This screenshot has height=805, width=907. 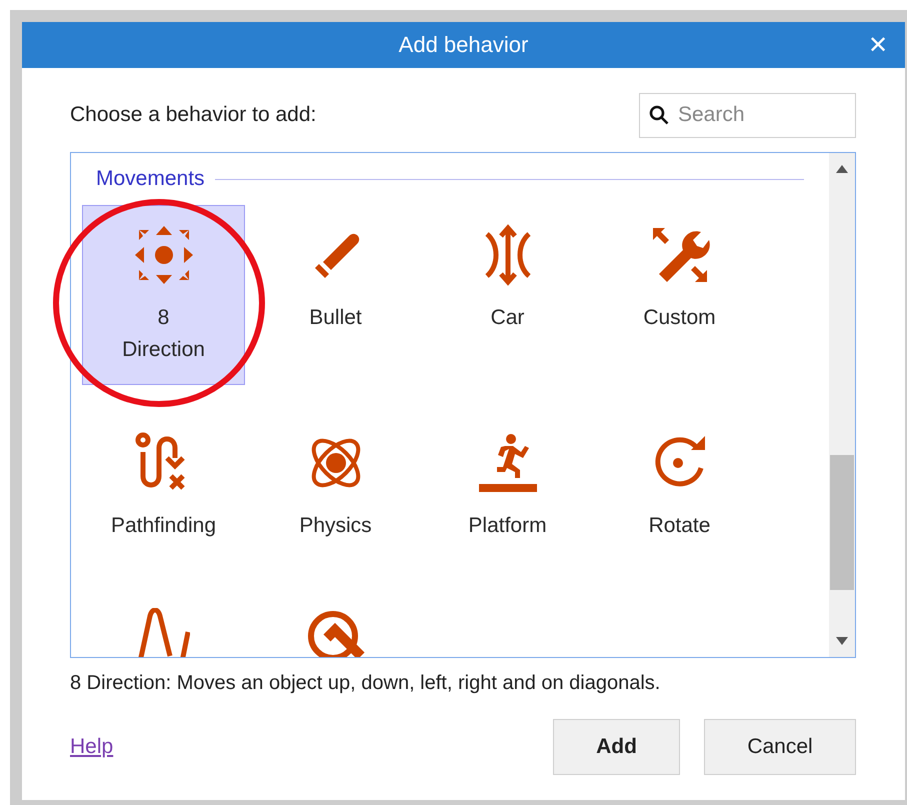 I want to click on behavior-item: Physics, so click(x=335, y=487).